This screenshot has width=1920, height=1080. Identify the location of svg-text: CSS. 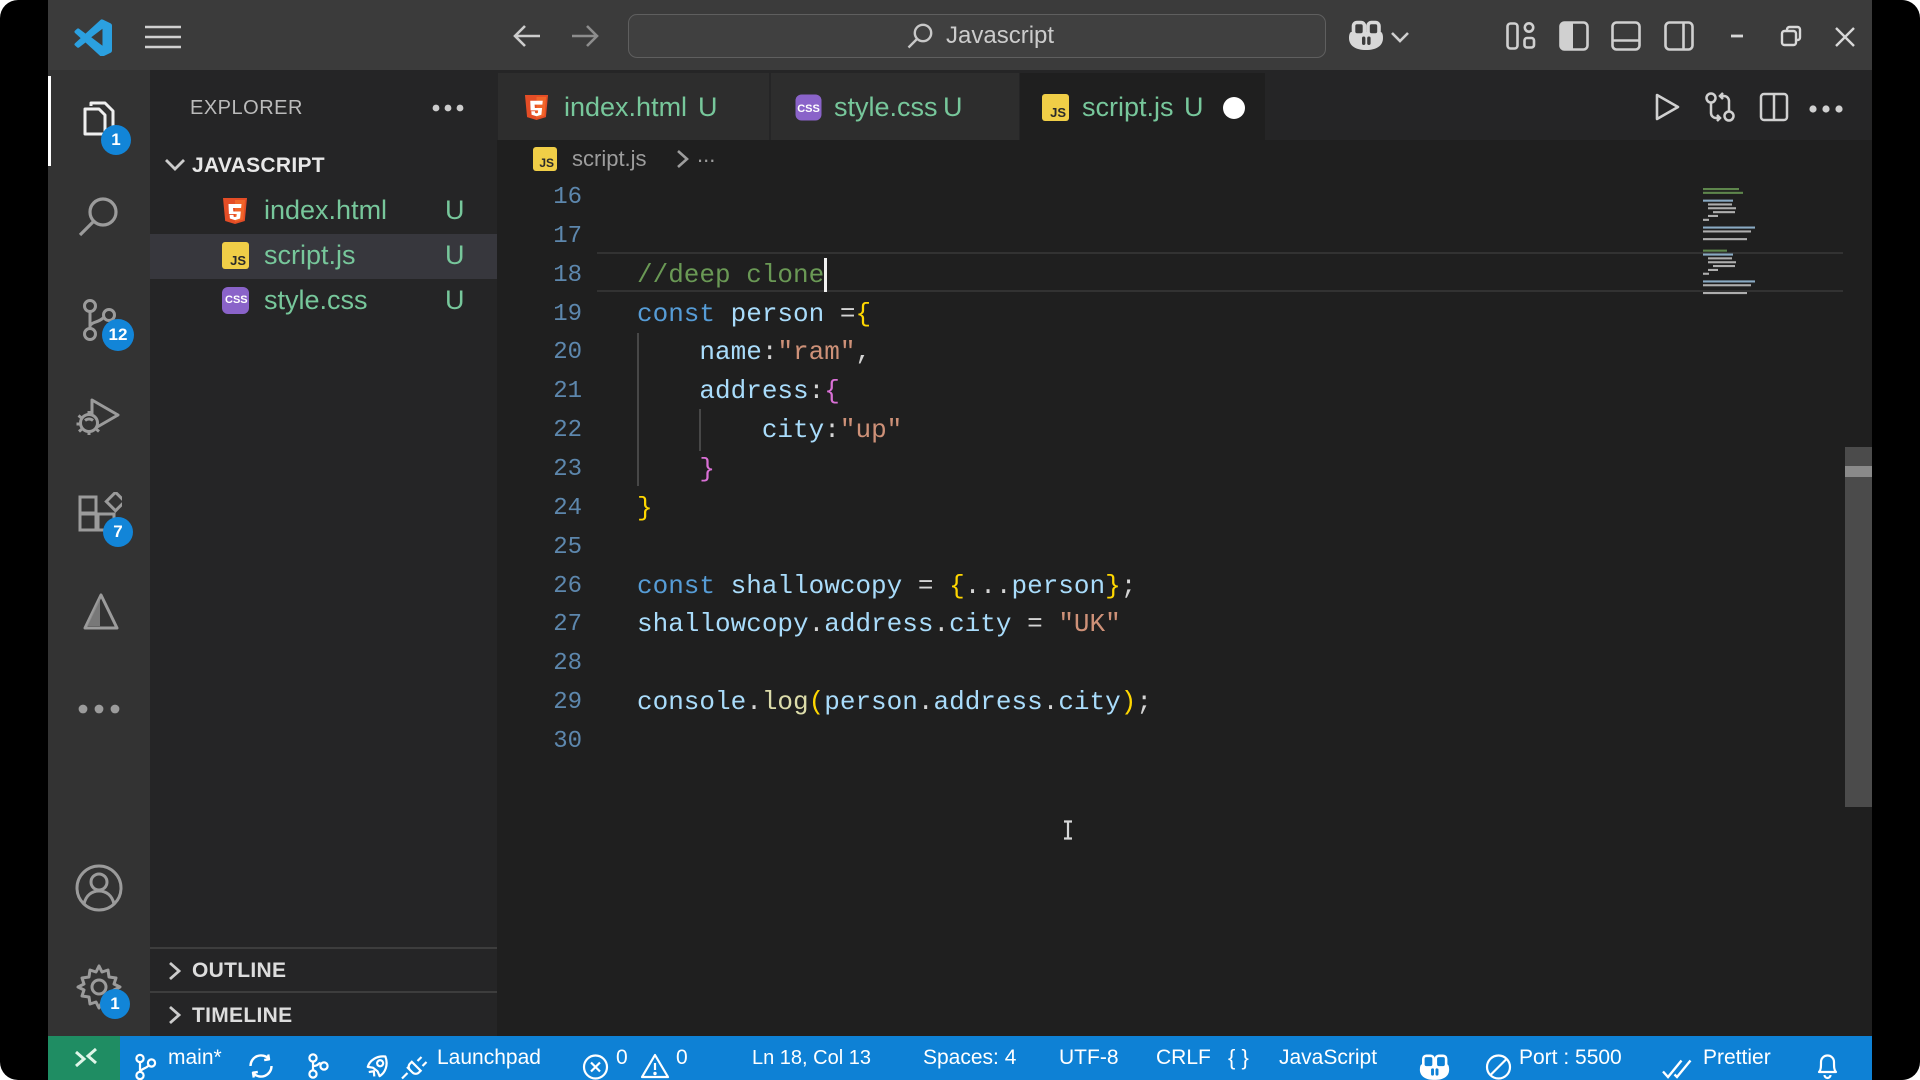
(808, 109).